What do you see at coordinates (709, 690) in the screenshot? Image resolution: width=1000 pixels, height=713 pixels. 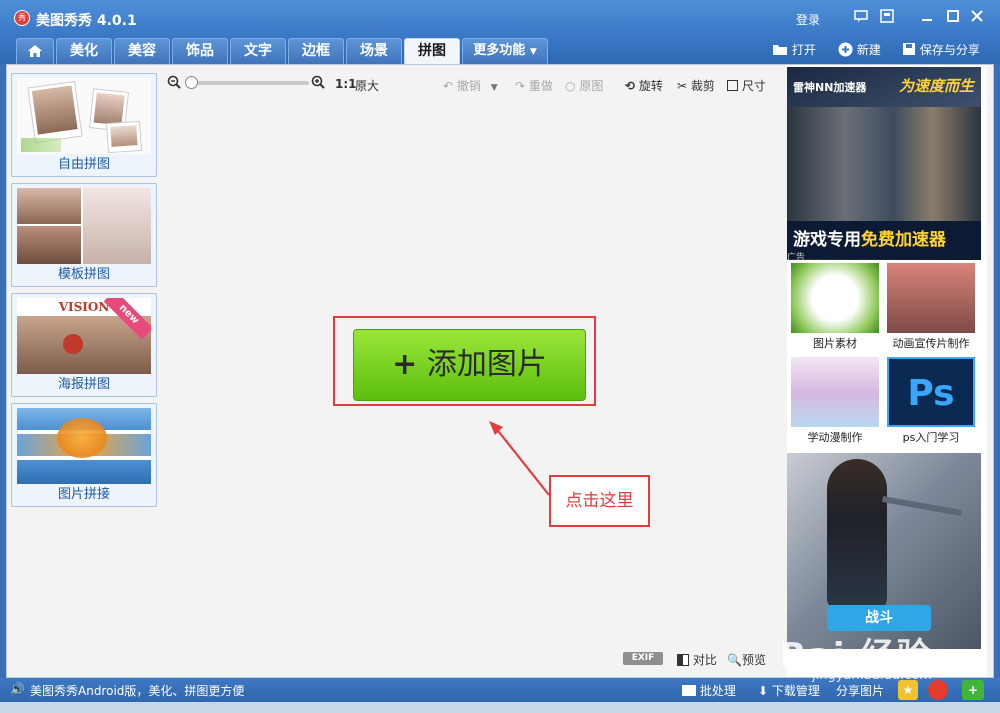 I see `batch-button: 批处理` at bounding box center [709, 690].